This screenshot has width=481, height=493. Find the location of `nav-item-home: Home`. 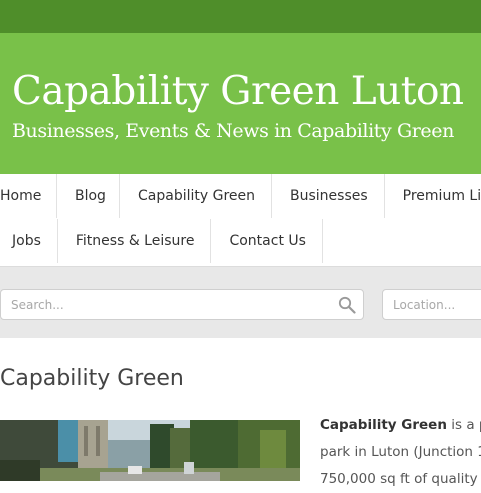

nav-item-home: Home is located at coordinates (28, 196).